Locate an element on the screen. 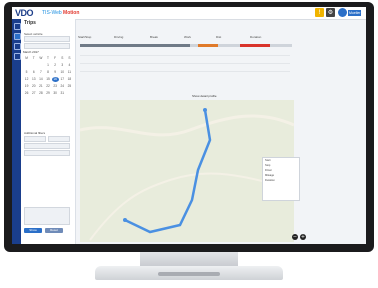  monitor-stand-neck is located at coordinates (189, 259).